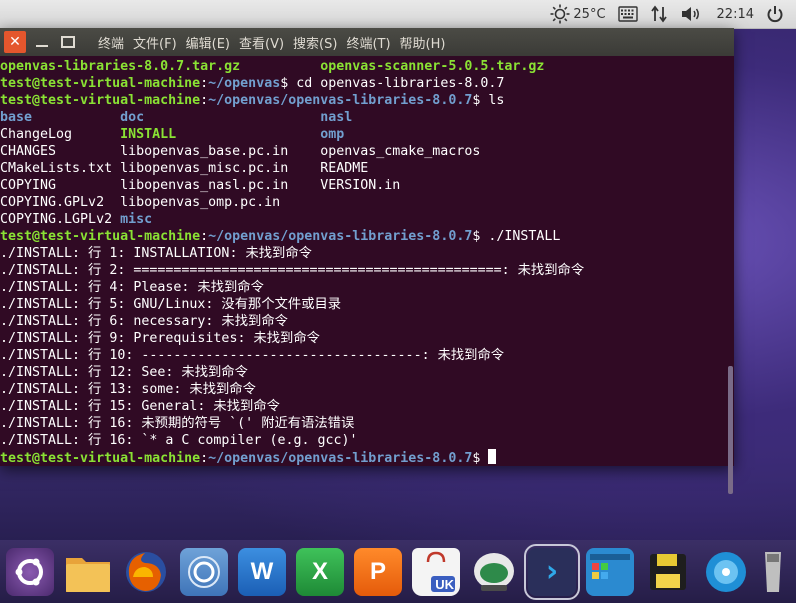 The width and height of the screenshot is (796, 603). Describe the element at coordinates (244, 83) in the screenshot. I see `terminal-text: ~/openvas` at that location.